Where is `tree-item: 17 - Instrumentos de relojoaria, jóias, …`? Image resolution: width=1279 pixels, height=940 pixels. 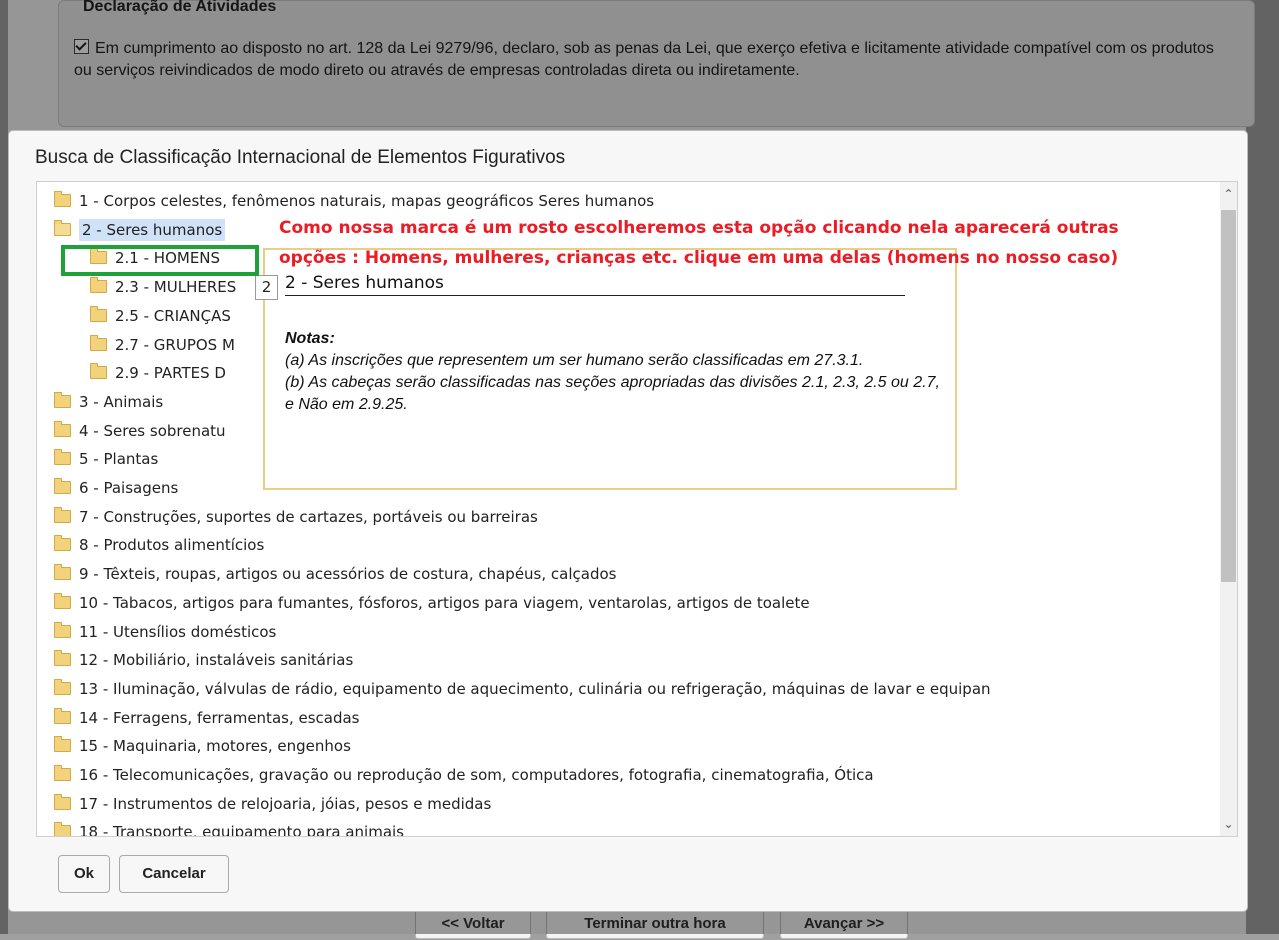 tree-item: 17 - Instrumentos de relojoaria, jóias, … is located at coordinates (272, 804).